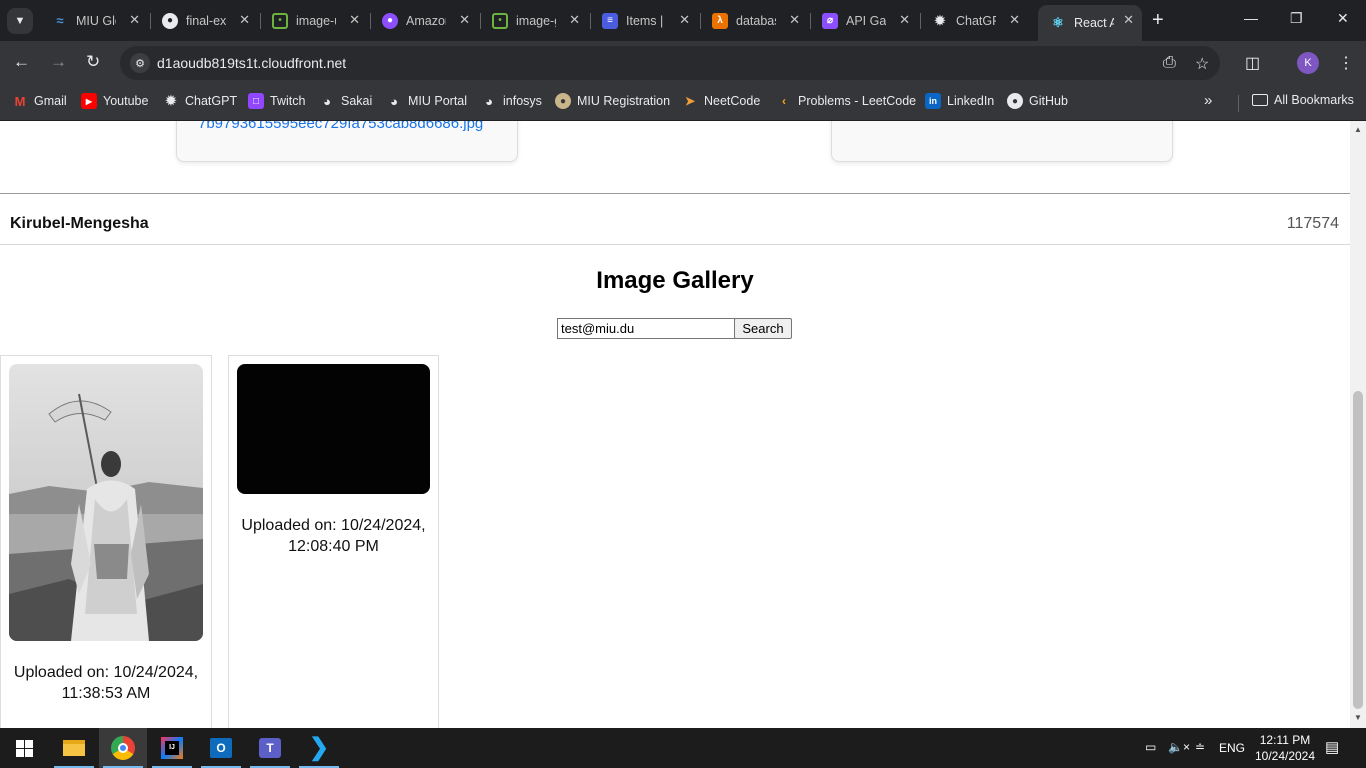  What do you see at coordinates (123, 748) in the screenshot?
I see `taskbar-chrome` at bounding box center [123, 748].